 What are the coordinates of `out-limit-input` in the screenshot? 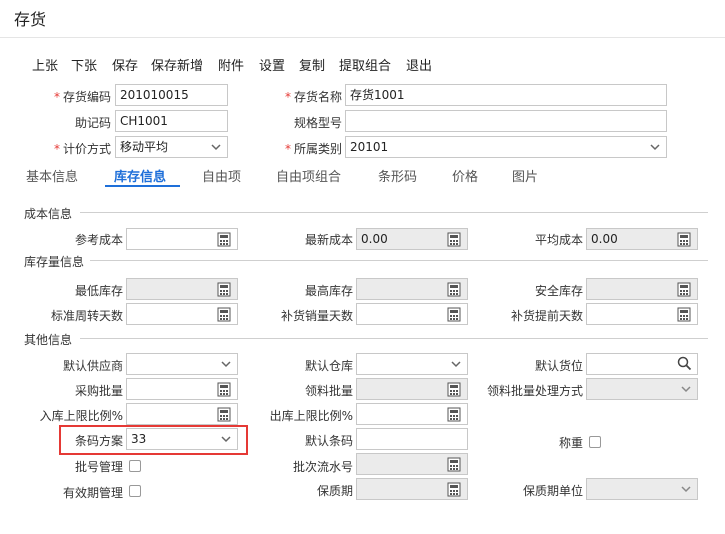 It's located at (412, 414).